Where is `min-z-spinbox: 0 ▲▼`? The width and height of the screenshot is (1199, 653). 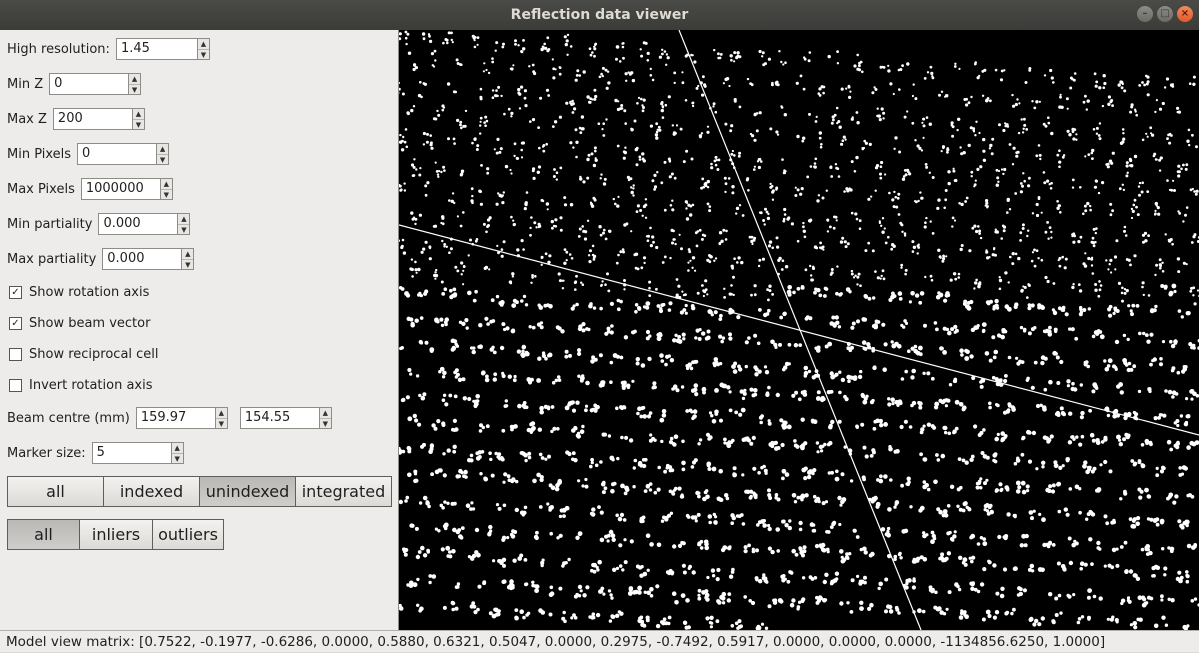 min-z-spinbox: 0 ▲▼ is located at coordinates (95, 84).